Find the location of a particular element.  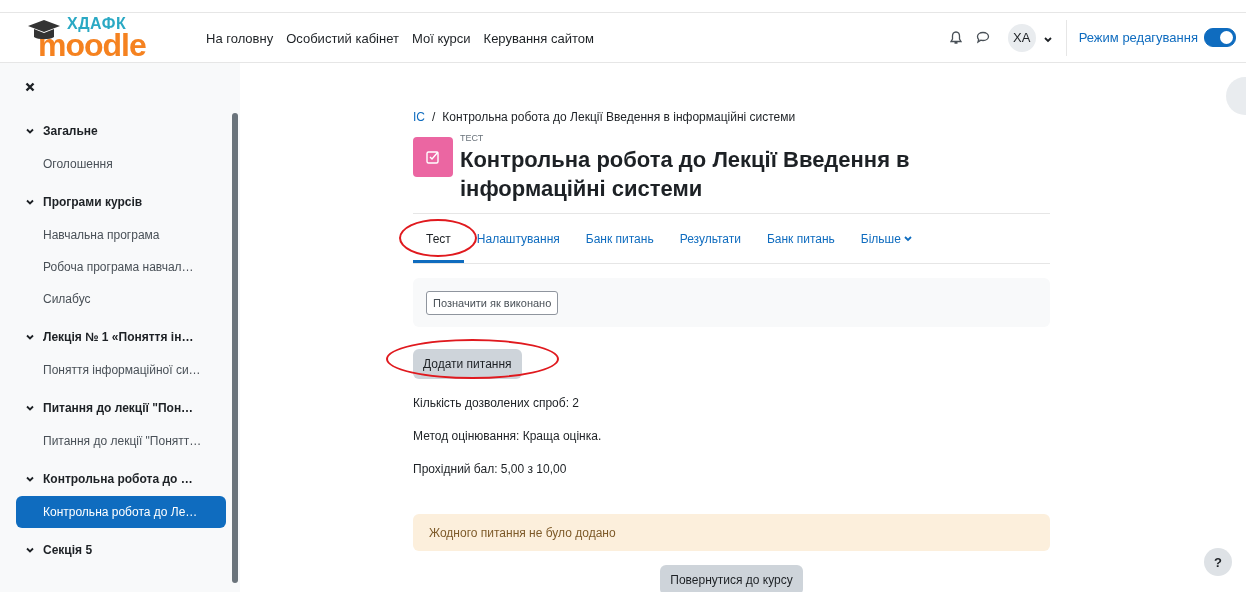

warning-notice: Жодного питання не було додано is located at coordinates (731, 532).